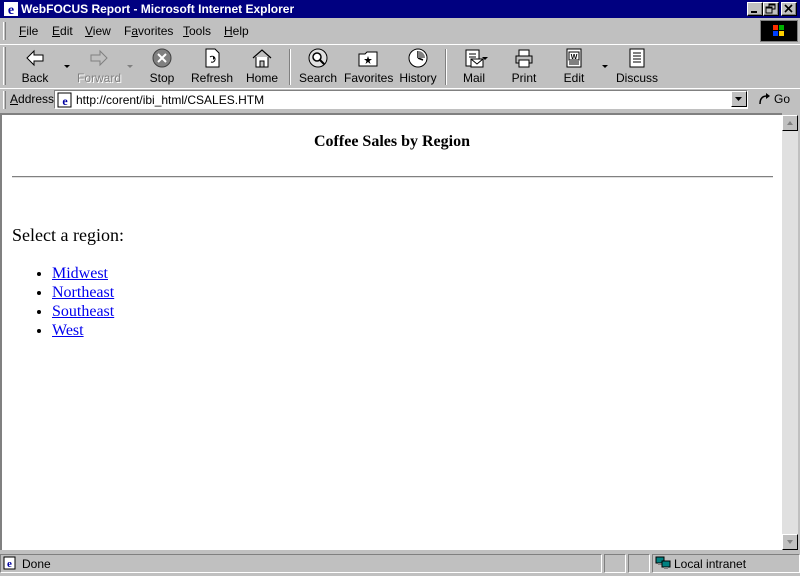 The image size is (800, 576). Describe the element at coordinates (400, 31) in the screenshot. I see `menu-bar: File Edit View Favorites Tools Help` at that location.